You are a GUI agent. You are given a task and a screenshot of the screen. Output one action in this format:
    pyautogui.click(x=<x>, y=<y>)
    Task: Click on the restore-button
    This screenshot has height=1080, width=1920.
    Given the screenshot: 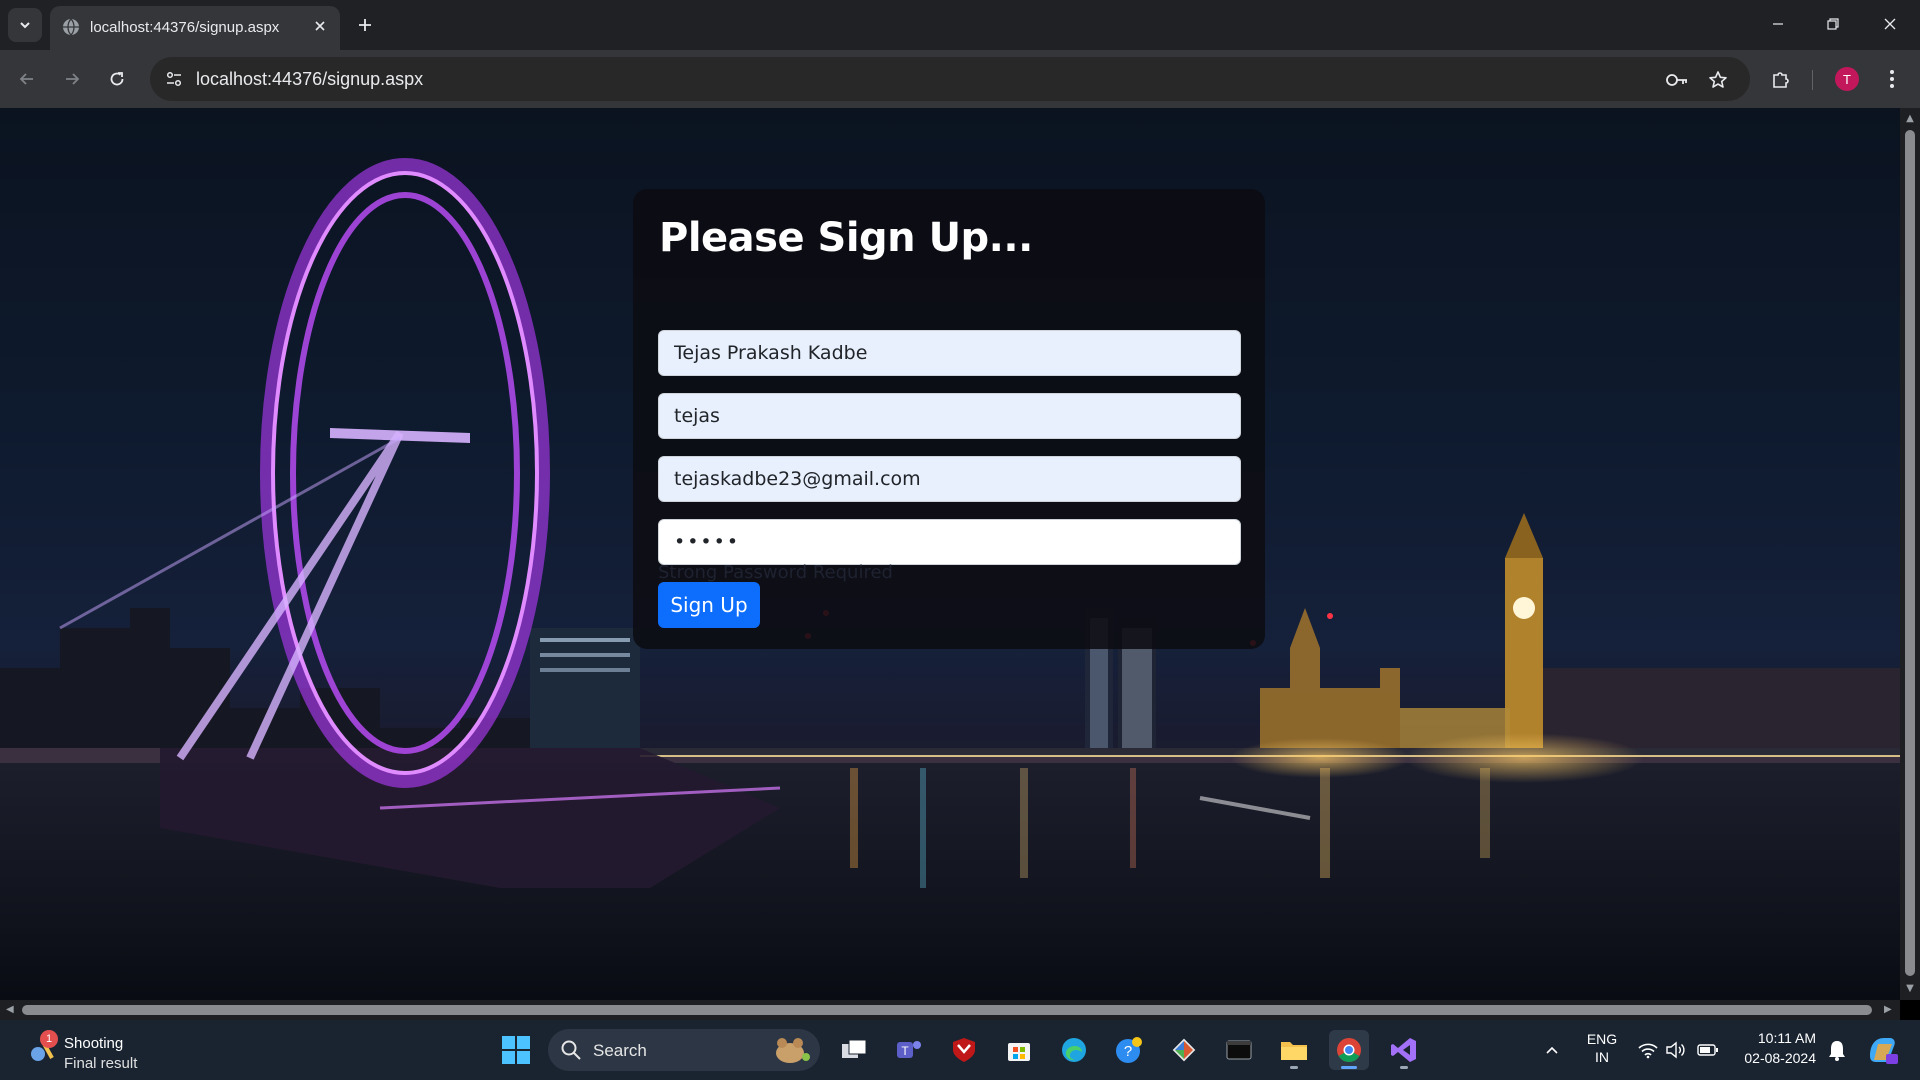 What is the action you would take?
    pyautogui.click(x=1833, y=24)
    